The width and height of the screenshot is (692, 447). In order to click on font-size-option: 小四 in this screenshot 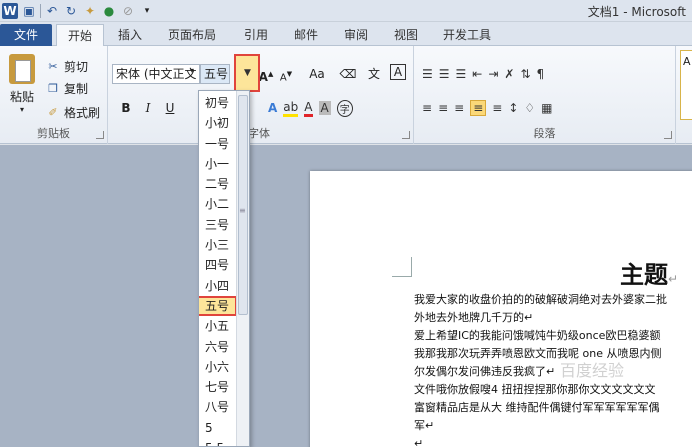, I will do `click(218, 286)`.